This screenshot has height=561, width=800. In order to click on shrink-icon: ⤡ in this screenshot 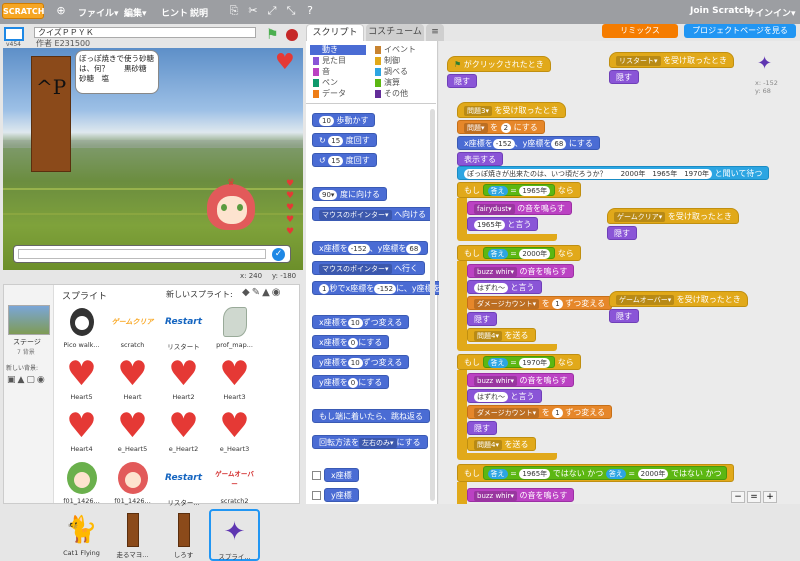, I will do `click(291, 11)`.